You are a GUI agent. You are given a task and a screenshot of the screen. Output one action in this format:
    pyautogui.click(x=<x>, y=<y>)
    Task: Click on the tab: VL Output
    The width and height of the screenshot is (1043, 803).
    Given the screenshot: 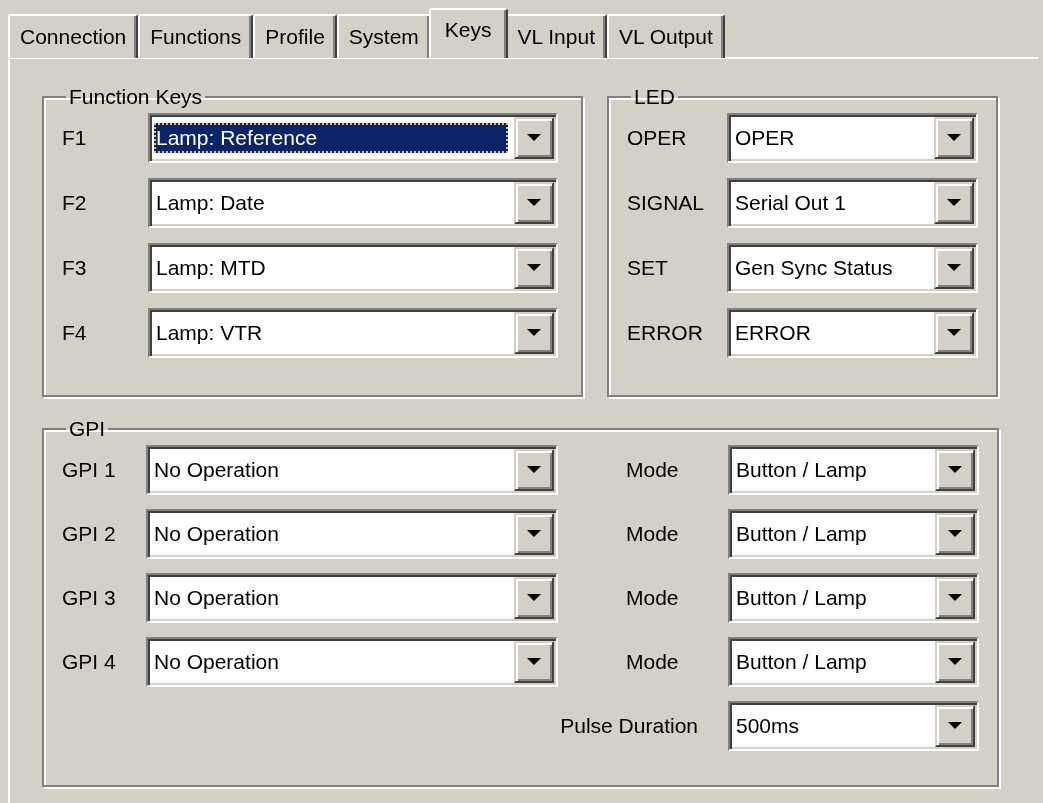 What is the action you would take?
    pyautogui.click(x=666, y=36)
    